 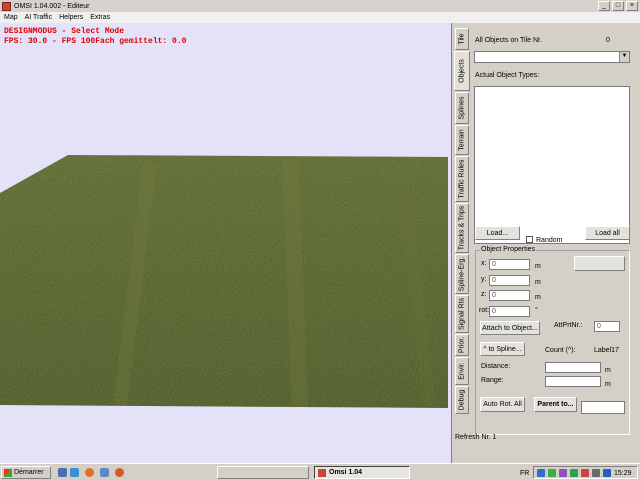 I want to click on taskbar-button-omsi: Omsi 1.04, so click(x=362, y=472).